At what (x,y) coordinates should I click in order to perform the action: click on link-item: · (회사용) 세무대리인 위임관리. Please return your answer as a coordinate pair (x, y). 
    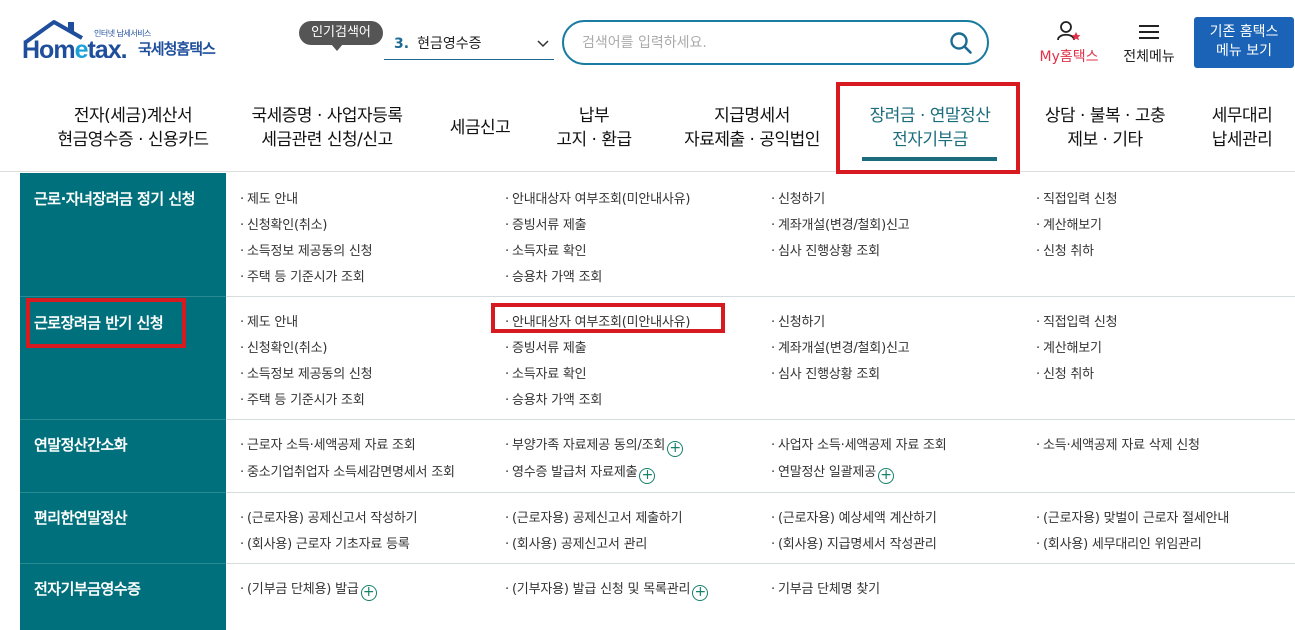
    Looking at the image, I should click on (1119, 542).